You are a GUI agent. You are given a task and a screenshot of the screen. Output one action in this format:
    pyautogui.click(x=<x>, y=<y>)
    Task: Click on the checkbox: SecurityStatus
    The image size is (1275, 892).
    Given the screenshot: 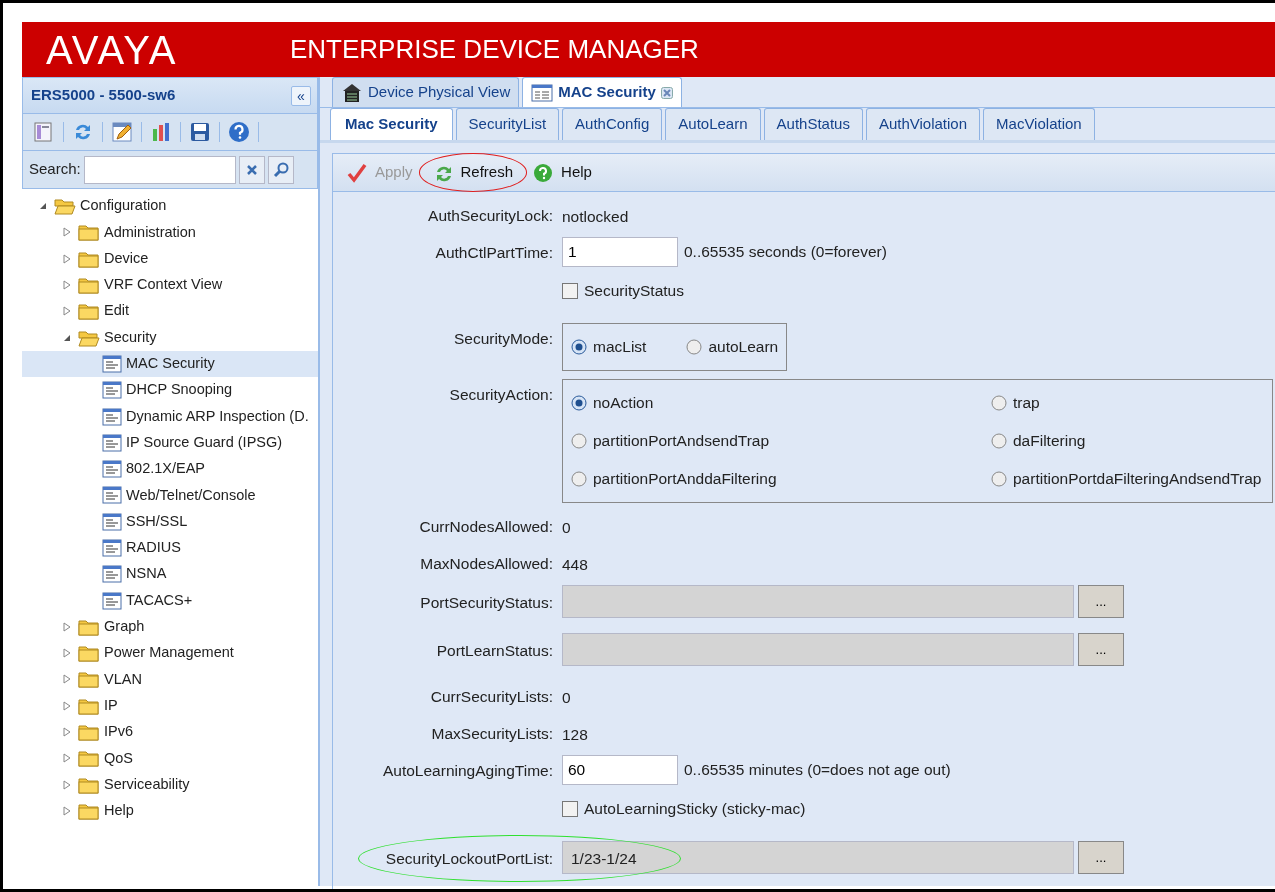 What is the action you would take?
    pyautogui.click(x=918, y=291)
    